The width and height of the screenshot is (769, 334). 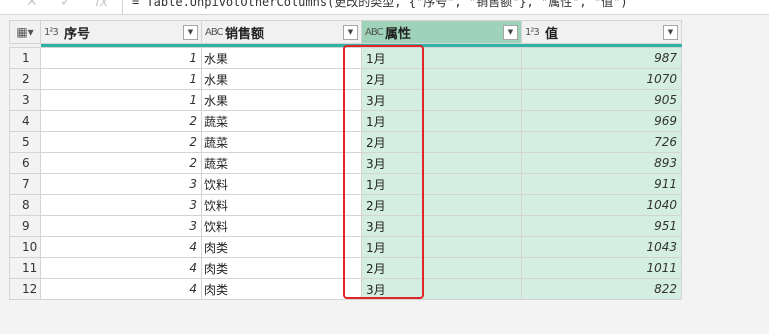 I want to click on row-number: 12, so click(x=25, y=289).